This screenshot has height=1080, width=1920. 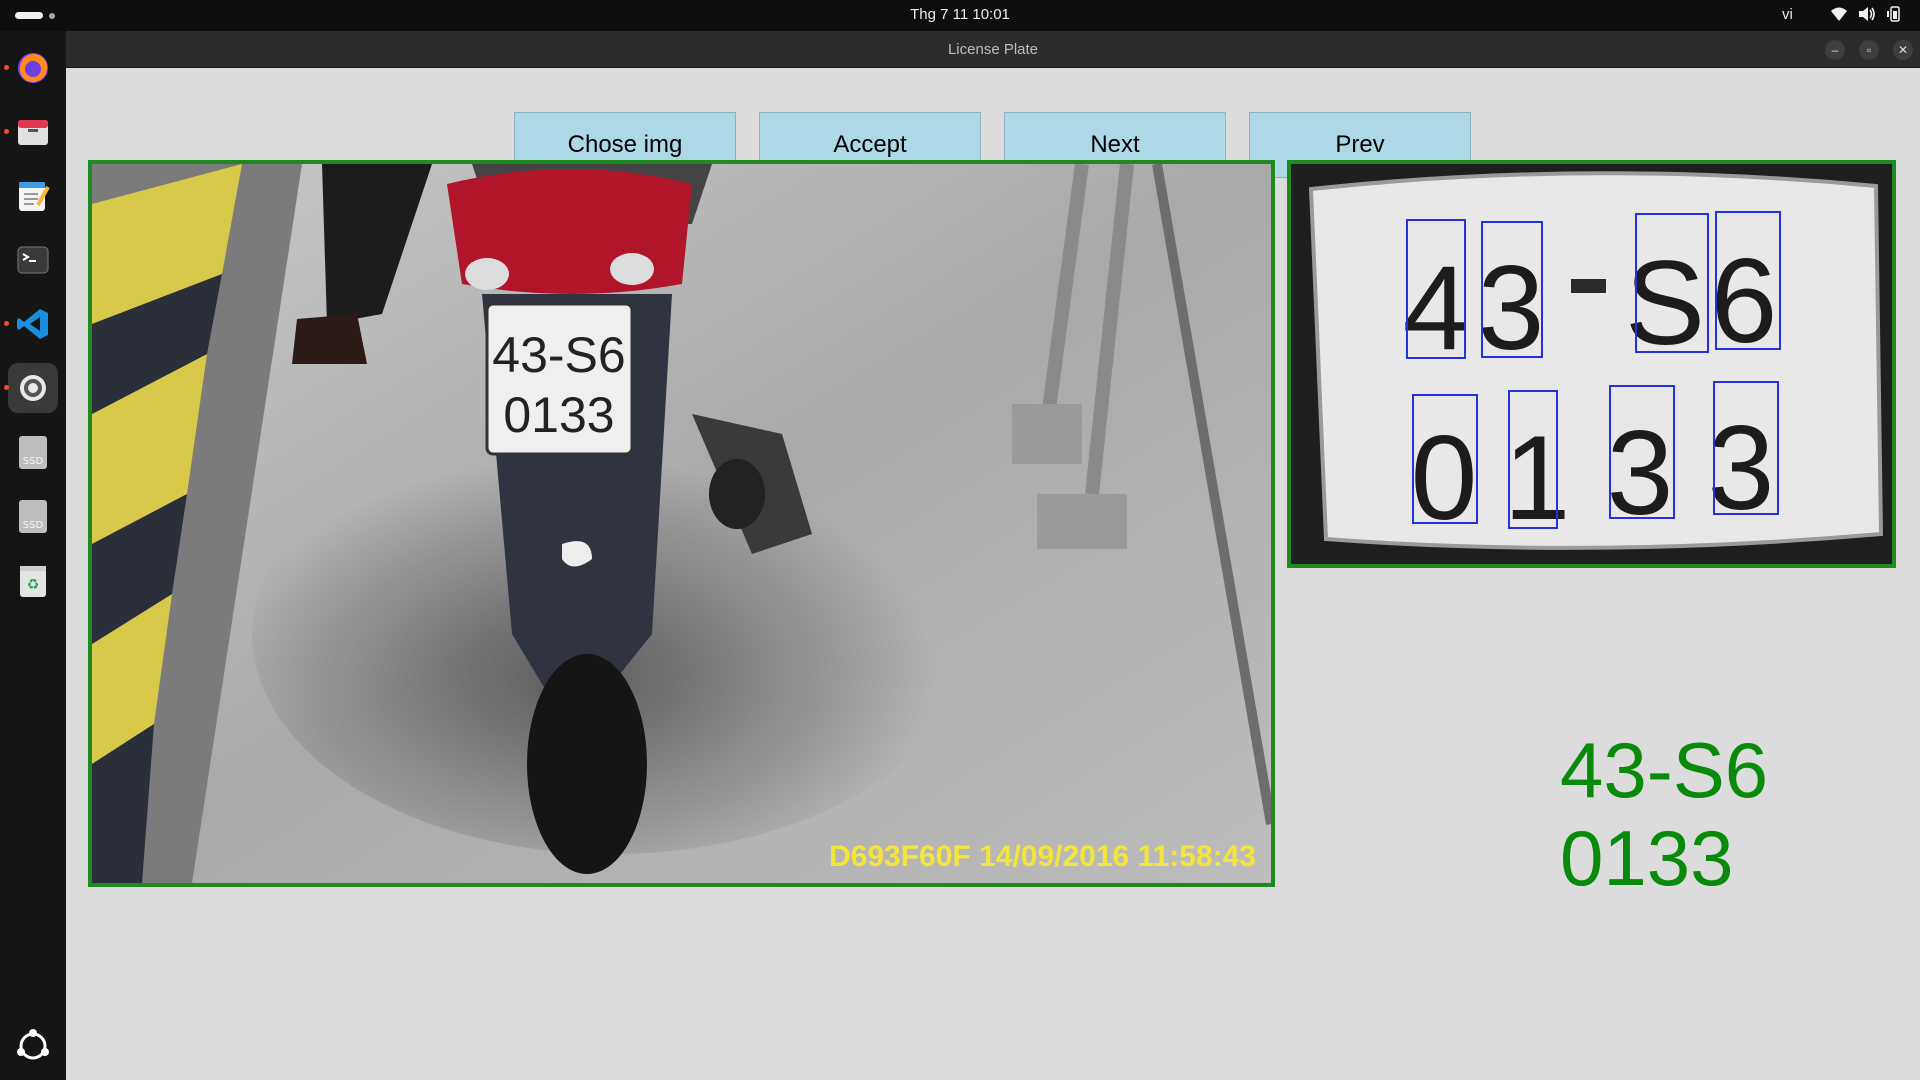 I want to click on clock: Thg 7 11 10:01, so click(x=960, y=14).